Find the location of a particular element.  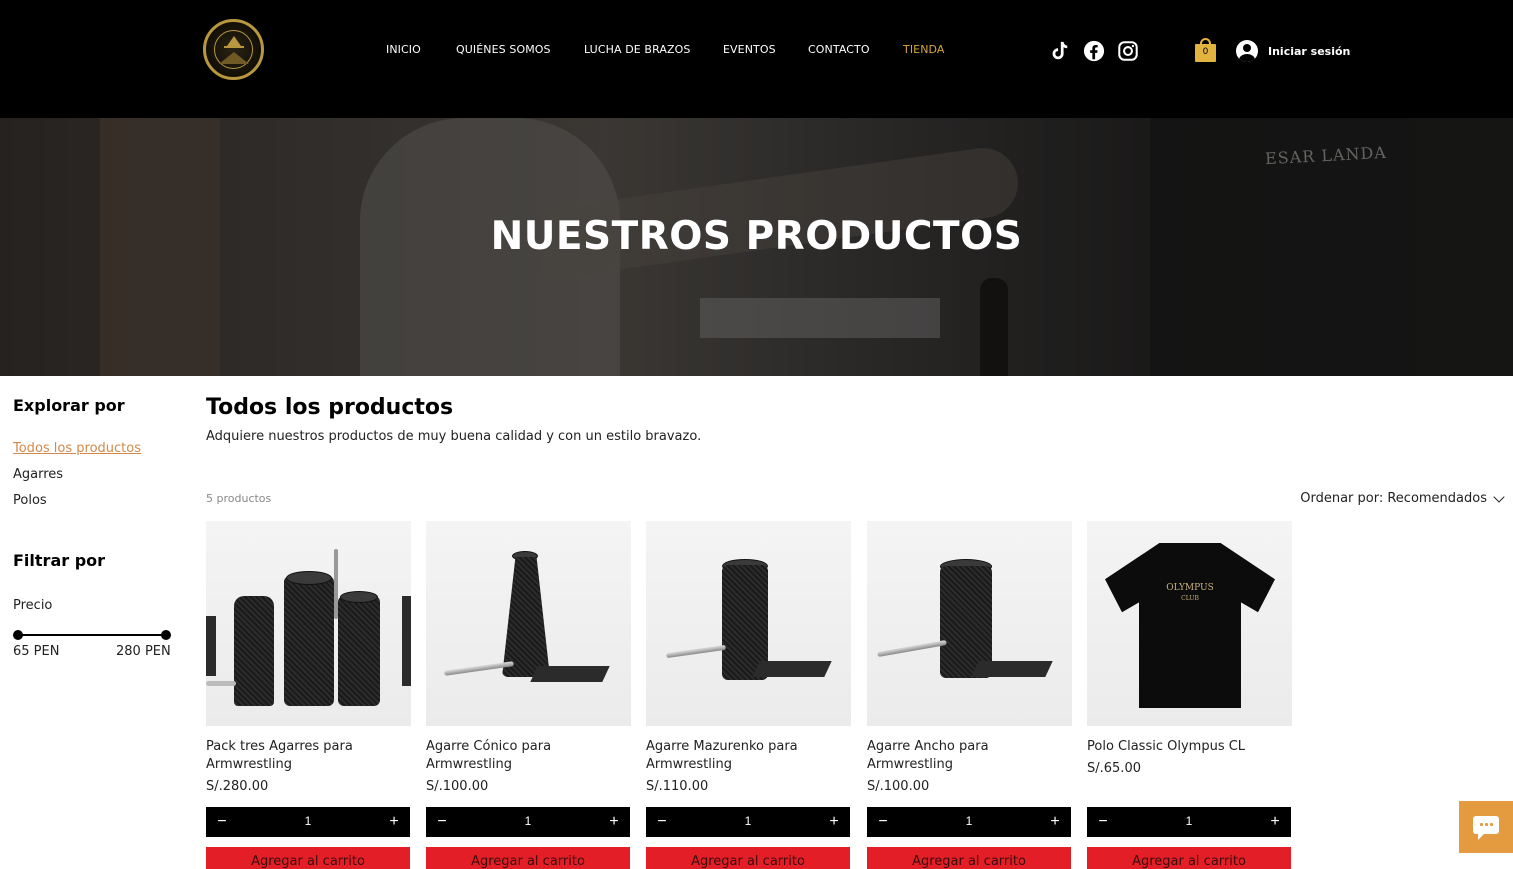

logo is located at coordinates (233, 49).